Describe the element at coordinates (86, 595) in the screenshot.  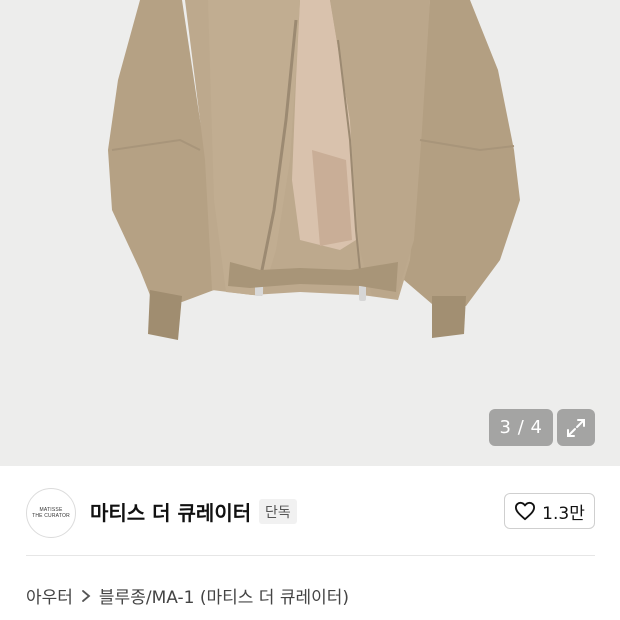
I see `chevron-right-icon` at that location.